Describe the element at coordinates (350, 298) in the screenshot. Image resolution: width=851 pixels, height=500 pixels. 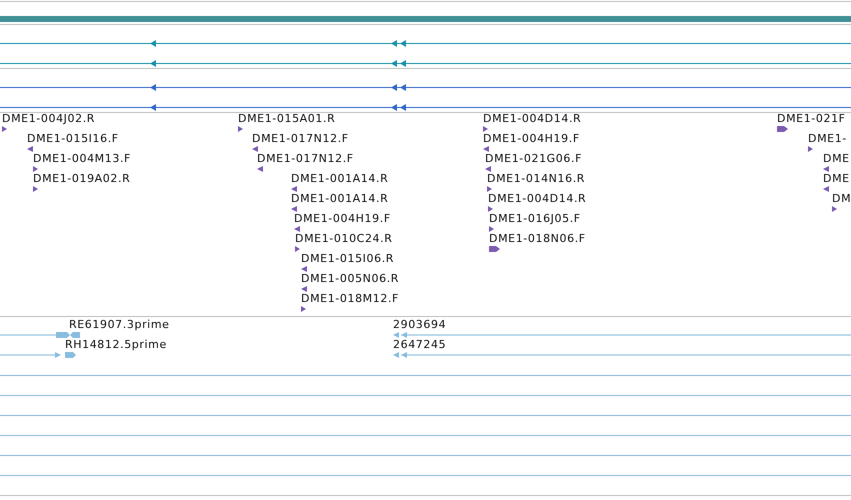
I see `feature-label: DME1-018M12.F` at that location.